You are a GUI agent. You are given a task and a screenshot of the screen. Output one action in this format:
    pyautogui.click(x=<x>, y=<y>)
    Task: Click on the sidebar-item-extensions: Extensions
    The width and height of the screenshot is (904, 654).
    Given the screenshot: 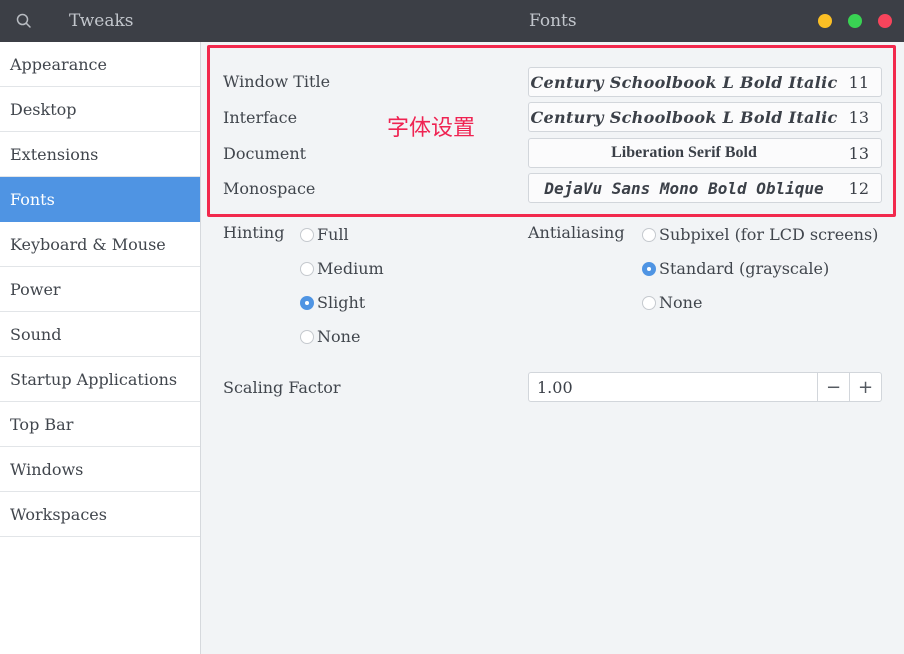 What is the action you would take?
    pyautogui.click(x=100, y=154)
    